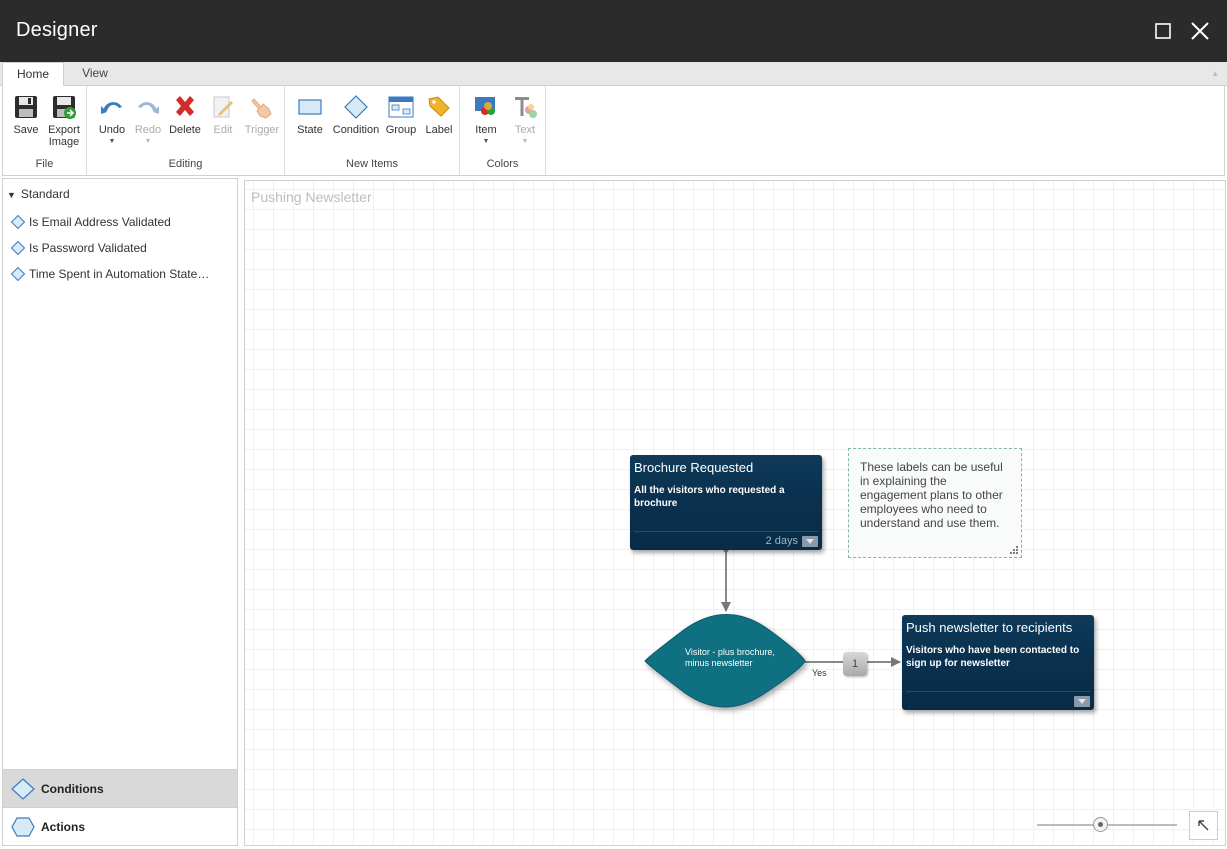 Image resolution: width=1227 pixels, height=849 pixels. What do you see at coordinates (439, 106) in the screenshot?
I see `tag-label-icon` at bounding box center [439, 106].